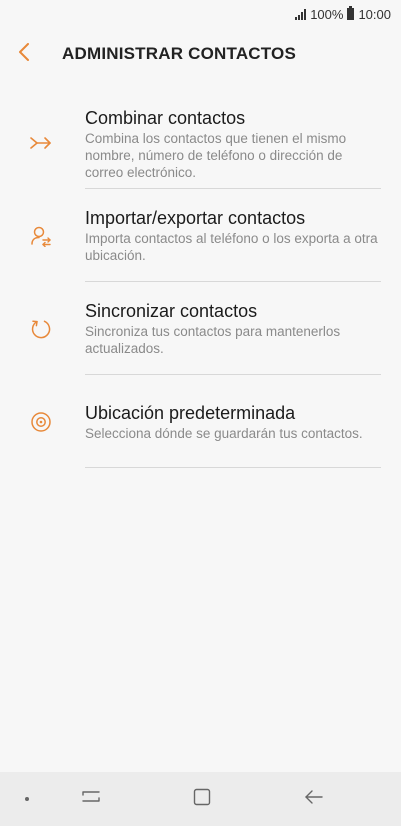 The height and width of the screenshot is (826, 401). Describe the element at coordinates (27, 799) in the screenshot. I see `nav-dot-indicator` at that location.